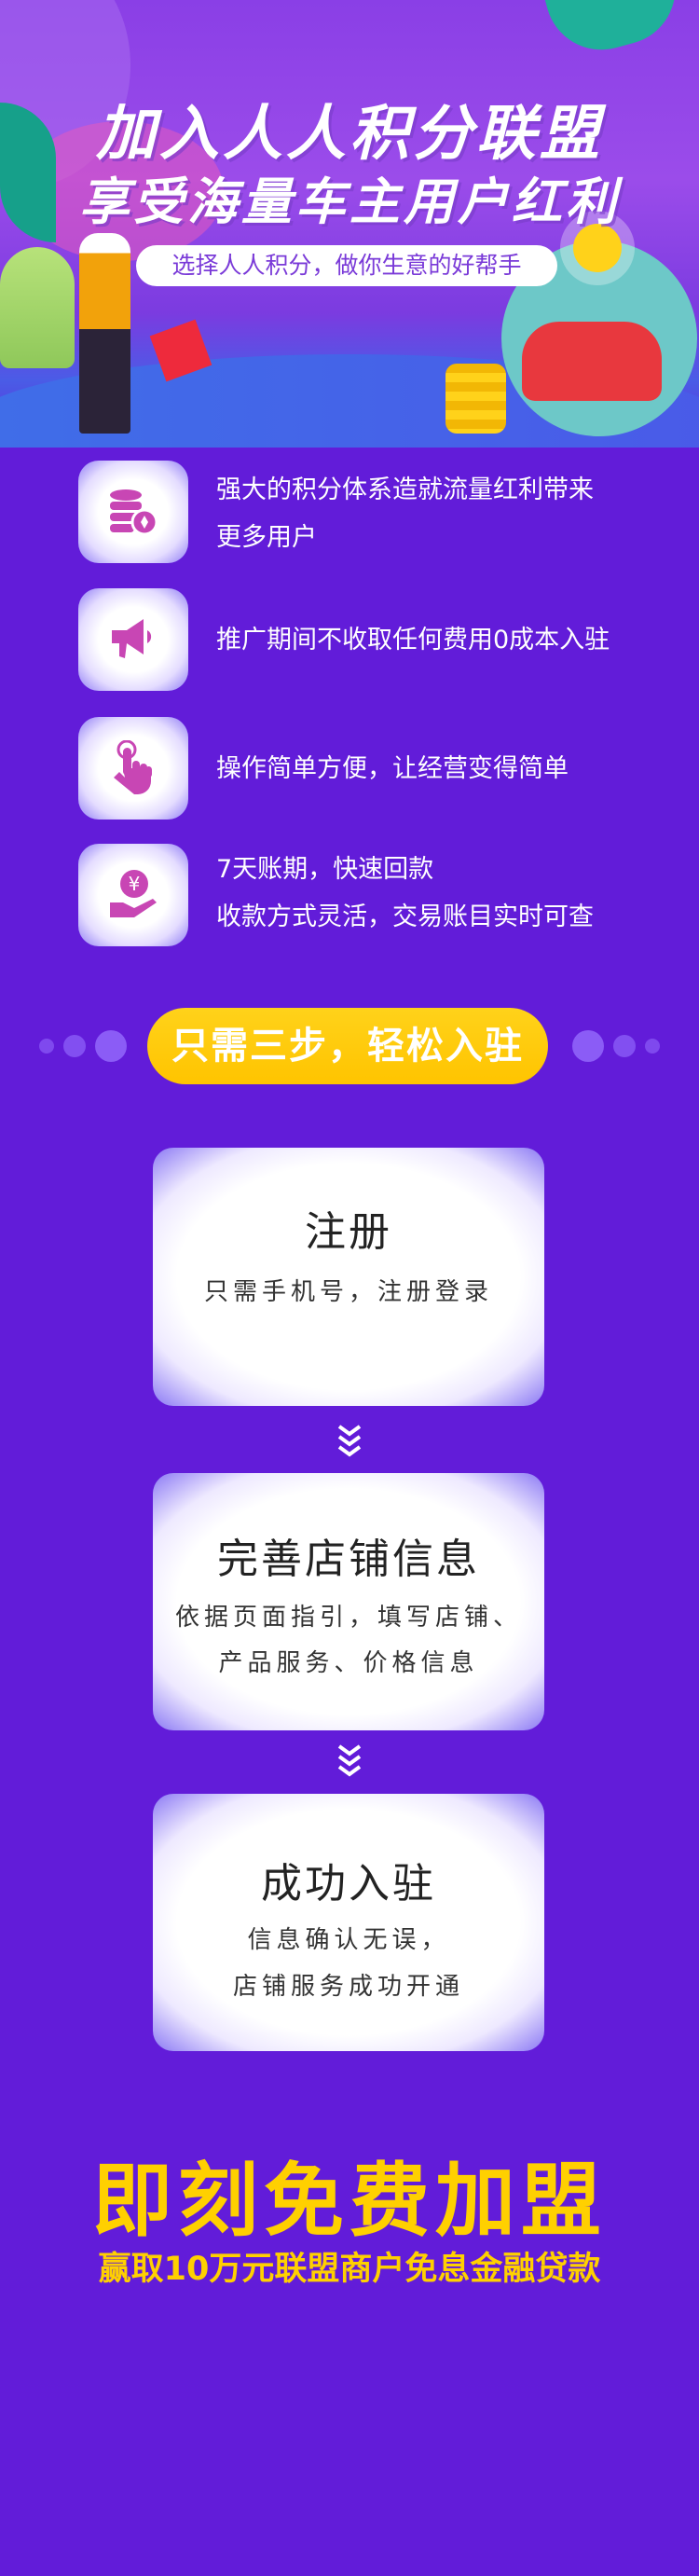 The image size is (699, 2576). I want to click on join-headline: 即刻免费加盟, so click(349, 2201).